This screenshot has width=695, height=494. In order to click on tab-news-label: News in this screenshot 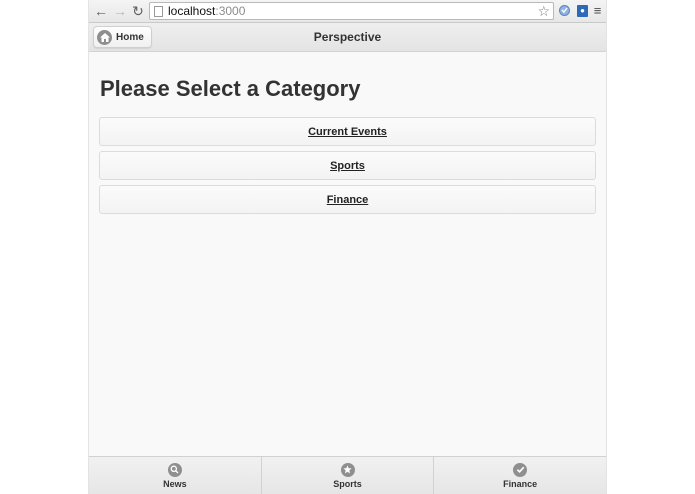, I will do `click(175, 483)`.